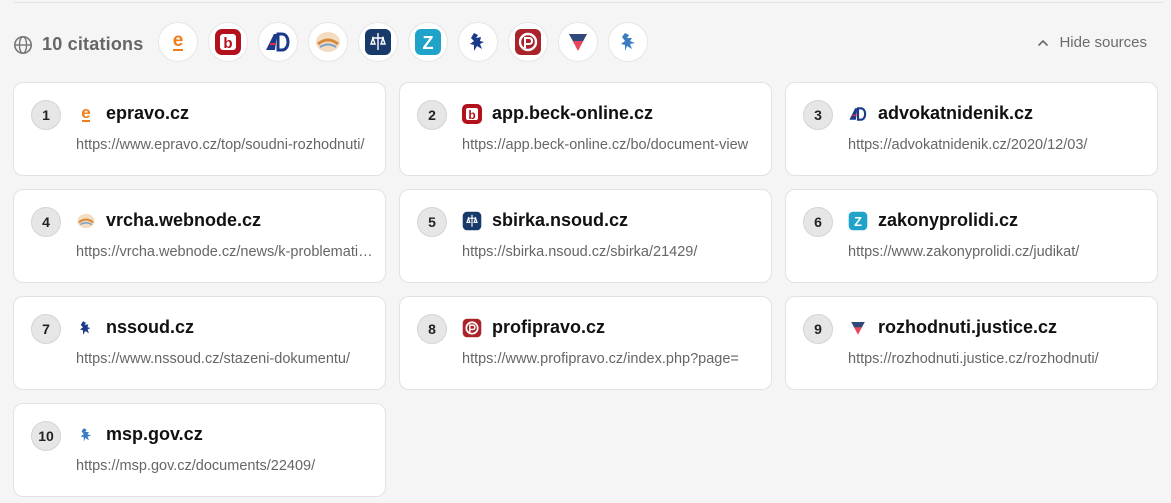 The image size is (1171, 503). What do you see at coordinates (46, 329) in the screenshot?
I see `citation-number: 7` at bounding box center [46, 329].